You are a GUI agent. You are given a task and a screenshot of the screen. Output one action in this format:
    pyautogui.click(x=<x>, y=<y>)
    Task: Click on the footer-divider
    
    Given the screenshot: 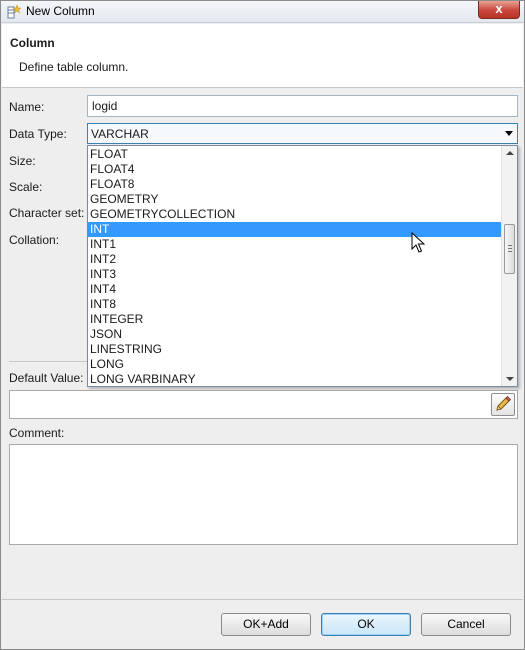 What is the action you would take?
    pyautogui.click(x=262, y=599)
    